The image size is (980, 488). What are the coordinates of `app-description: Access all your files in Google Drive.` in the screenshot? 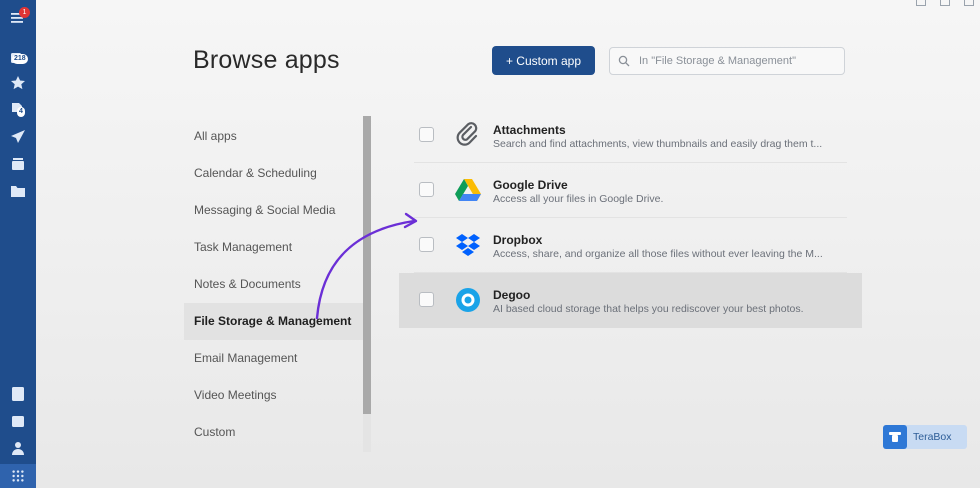 It's located at (578, 199).